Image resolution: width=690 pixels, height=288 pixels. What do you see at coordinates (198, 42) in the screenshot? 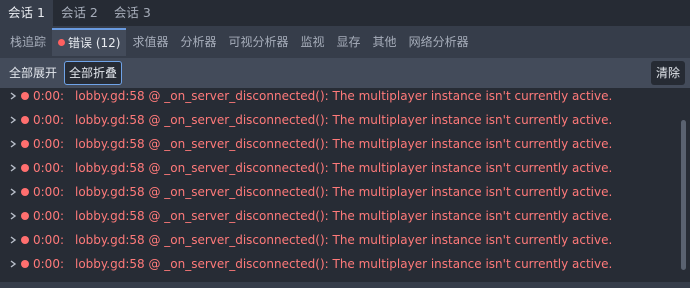
I see `tab-profiler: 分析器` at bounding box center [198, 42].